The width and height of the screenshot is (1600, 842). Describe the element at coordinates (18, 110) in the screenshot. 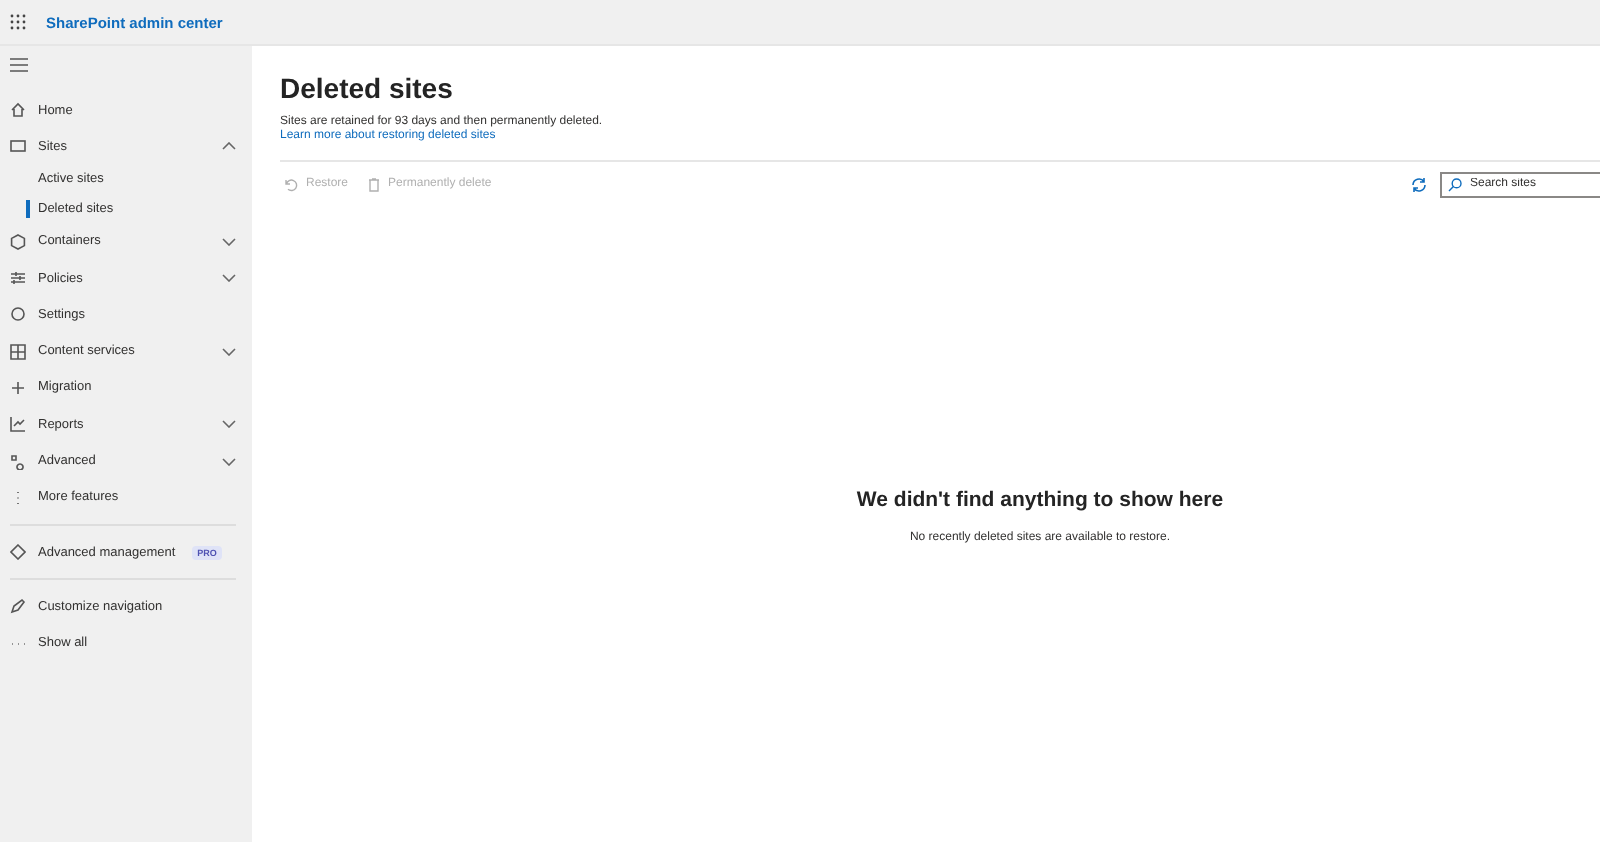

I see `house-icon` at that location.